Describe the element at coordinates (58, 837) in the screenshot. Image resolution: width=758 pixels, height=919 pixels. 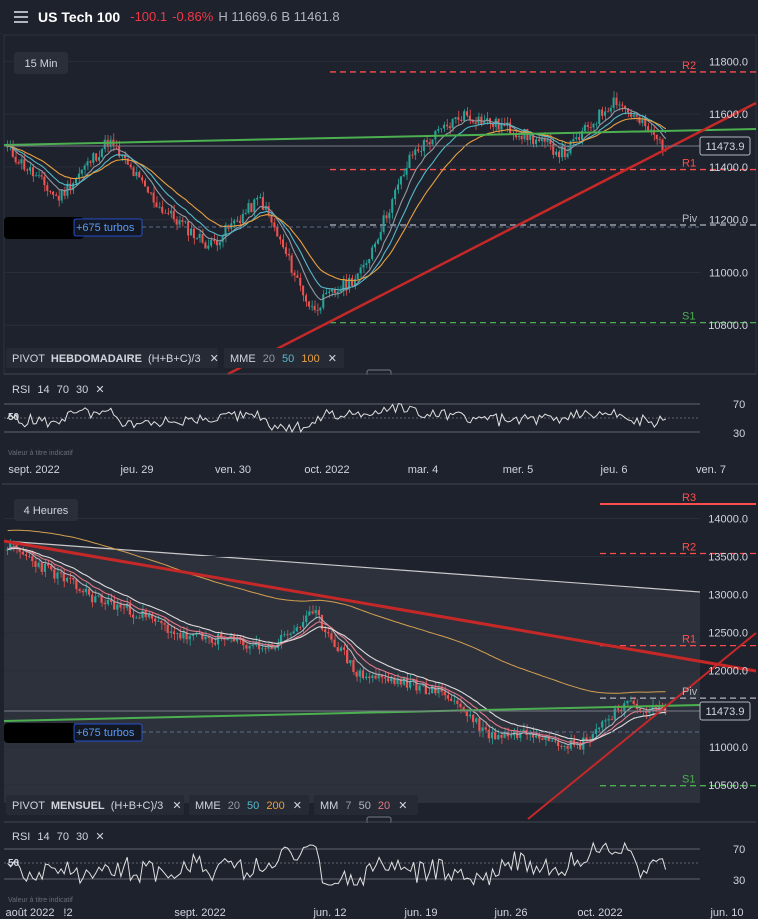
I see `panel2-rsi-legend: RSI 14 70 30 ✕` at that location.